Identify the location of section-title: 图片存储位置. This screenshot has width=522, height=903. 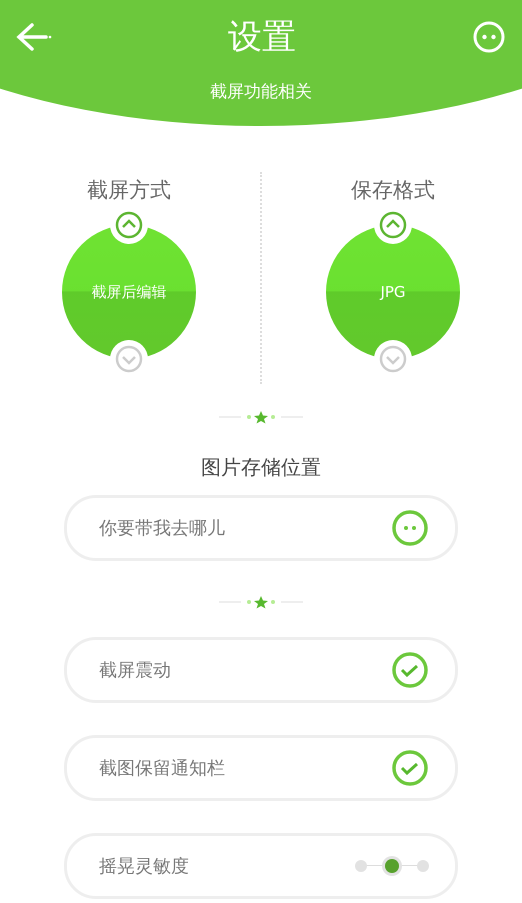
(261, 467).